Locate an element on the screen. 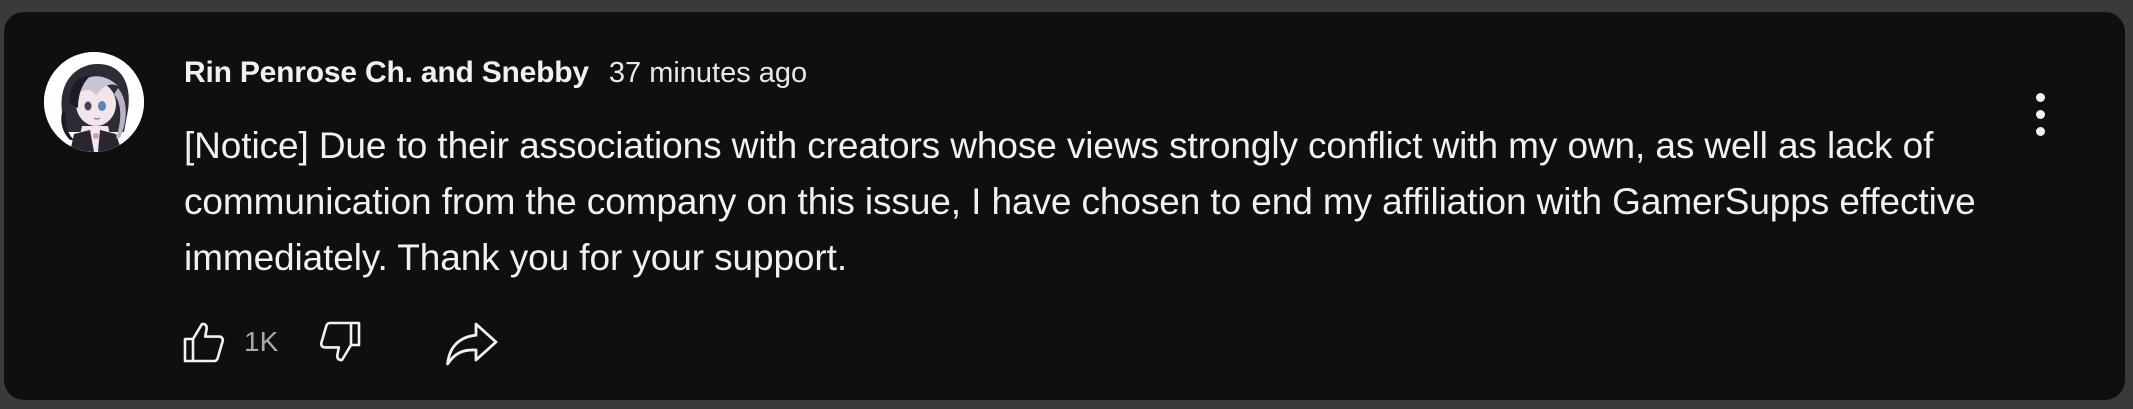  comment-timestamp: 37 minutes ago is located at coordinates (708, 73).